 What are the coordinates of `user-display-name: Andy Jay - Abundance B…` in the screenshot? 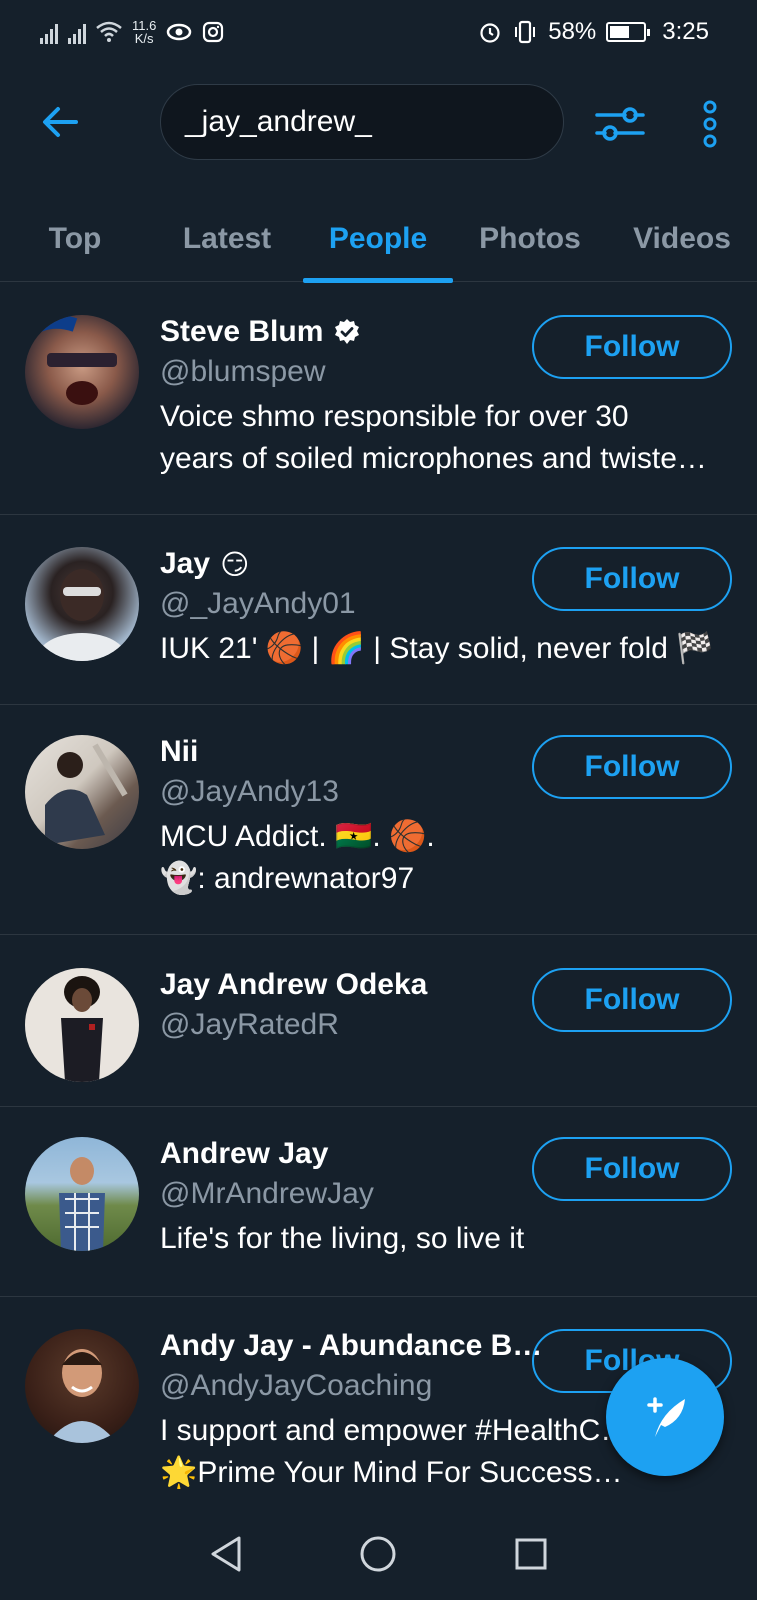 It's located at (351, 1345).